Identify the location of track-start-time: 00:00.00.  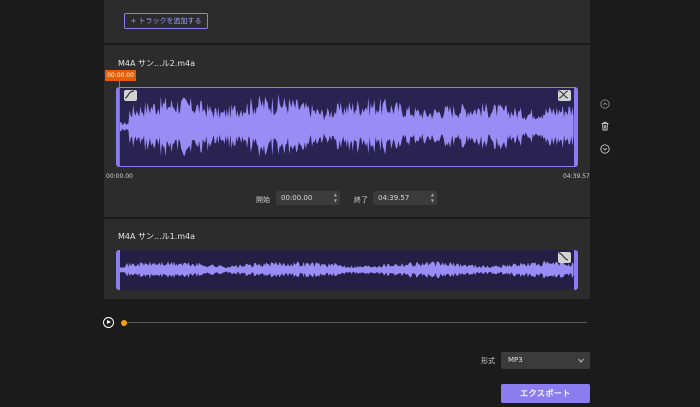
(119, 176).